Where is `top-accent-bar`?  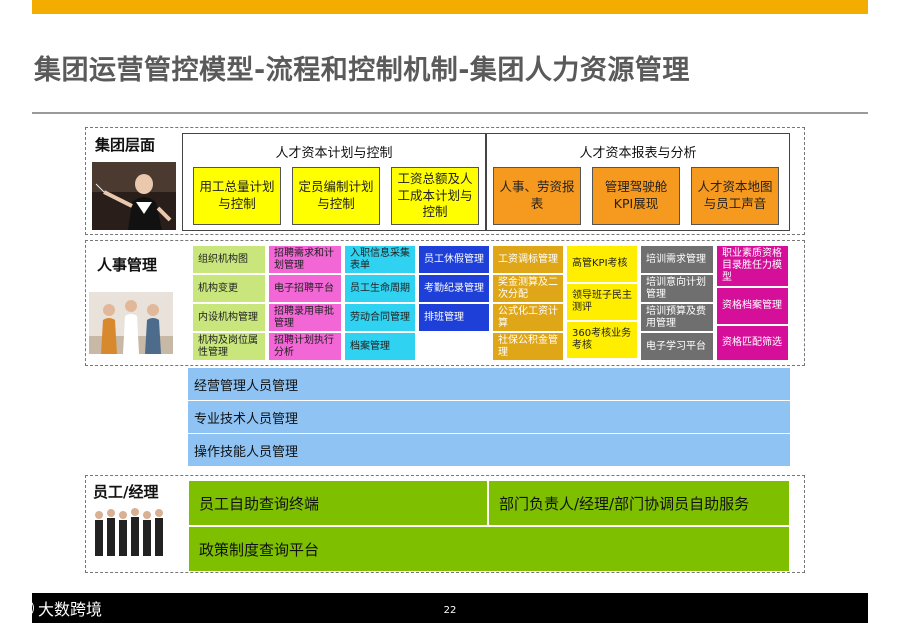
top-accent-bar is located at coordinates (450, 7).